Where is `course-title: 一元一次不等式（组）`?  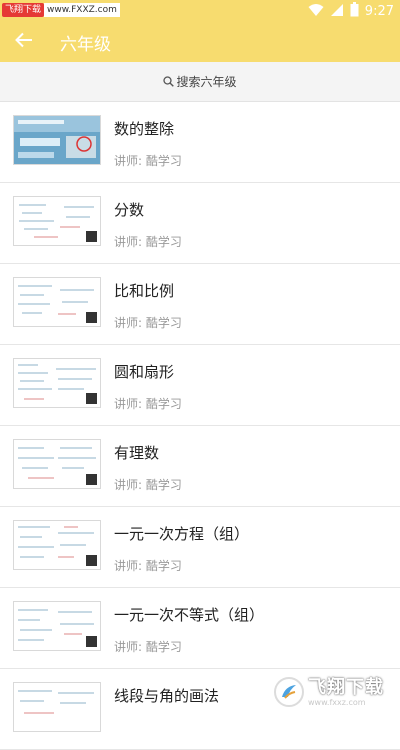 course-title: 一元一次不等式（组） is located at coordinates (189, 614).